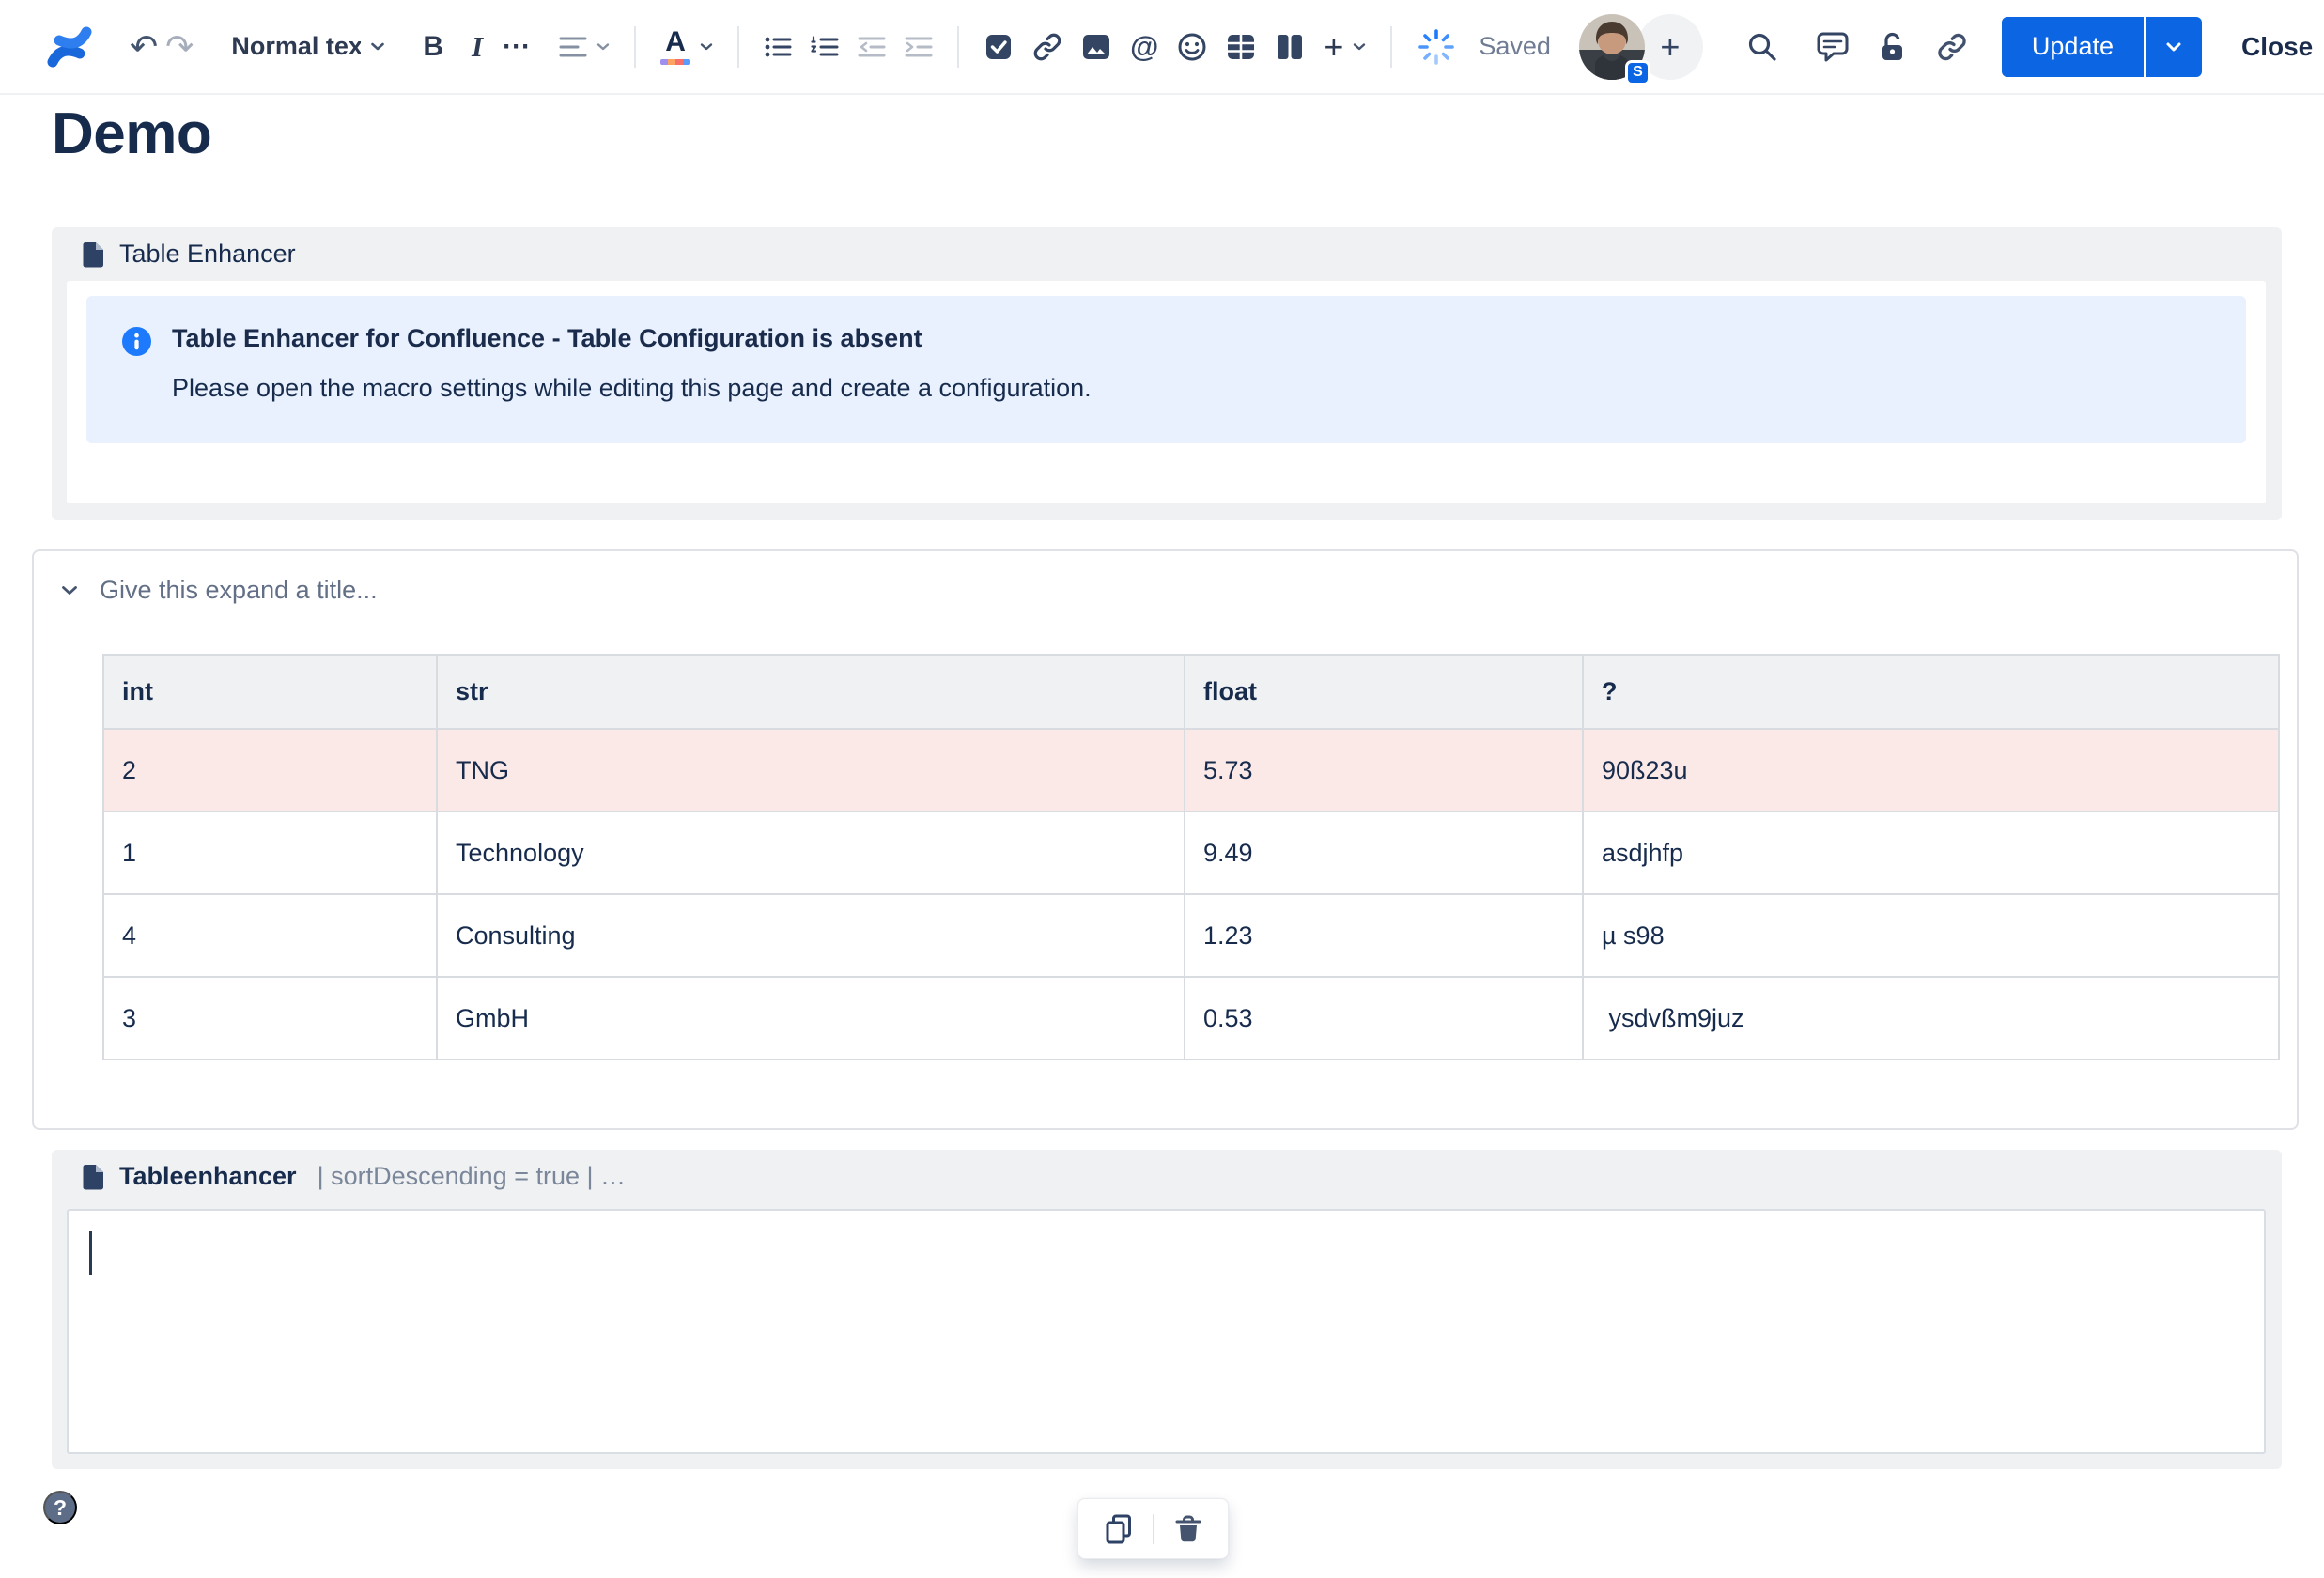 The height and width of the screenshot is (1578, 2324). I want to click on text-color-dropdown: A, so click(687, 46).